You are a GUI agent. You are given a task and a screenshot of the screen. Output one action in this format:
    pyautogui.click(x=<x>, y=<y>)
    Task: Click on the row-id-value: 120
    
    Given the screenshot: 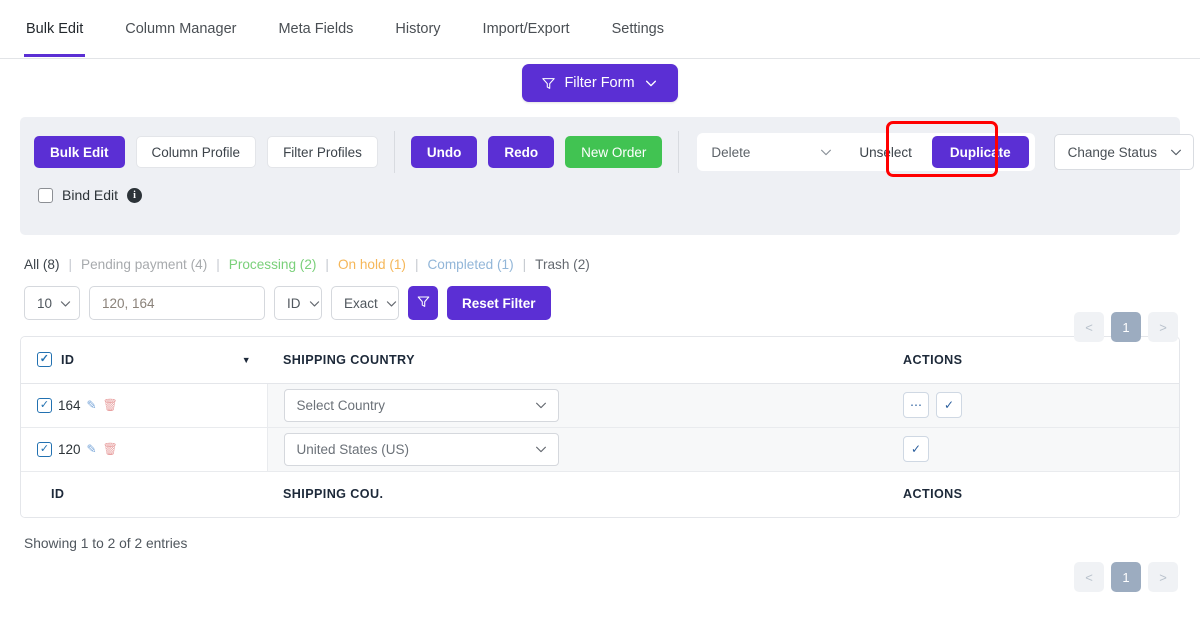 What is the action you would take?
    pyautogui.click(x=69, y=449)
    